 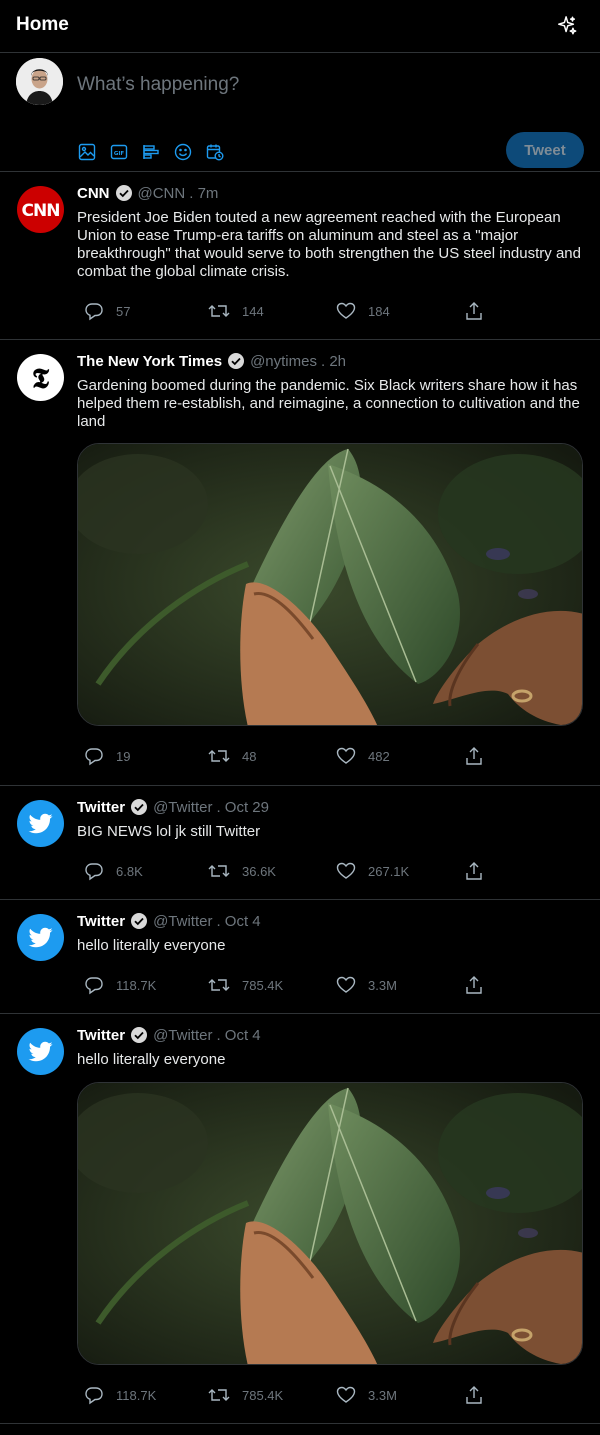 What do you see at coordinates (242, 807) in the screenshot?
I see `tweet-time: . Oct 29` at bounding box center [242, 807].